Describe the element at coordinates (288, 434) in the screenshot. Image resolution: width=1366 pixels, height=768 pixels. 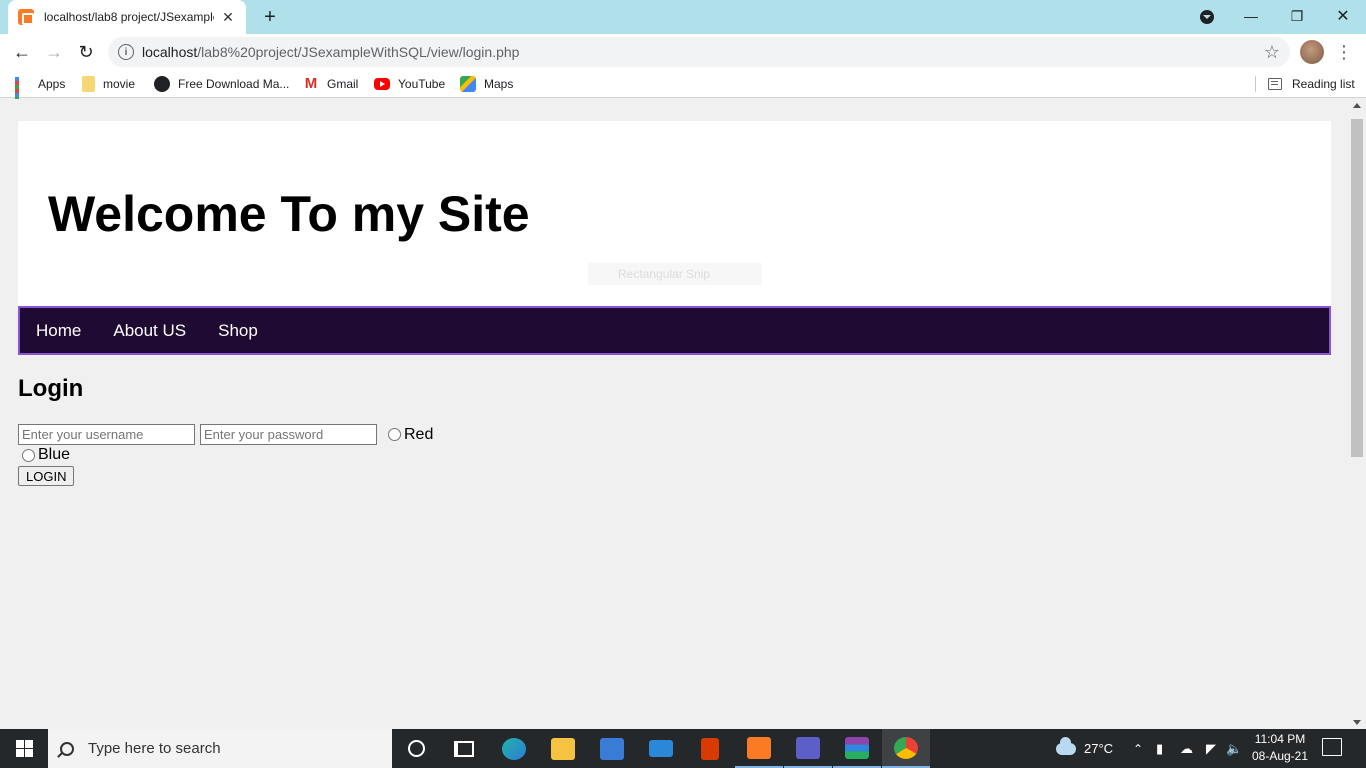
I see `password-input` at that location.